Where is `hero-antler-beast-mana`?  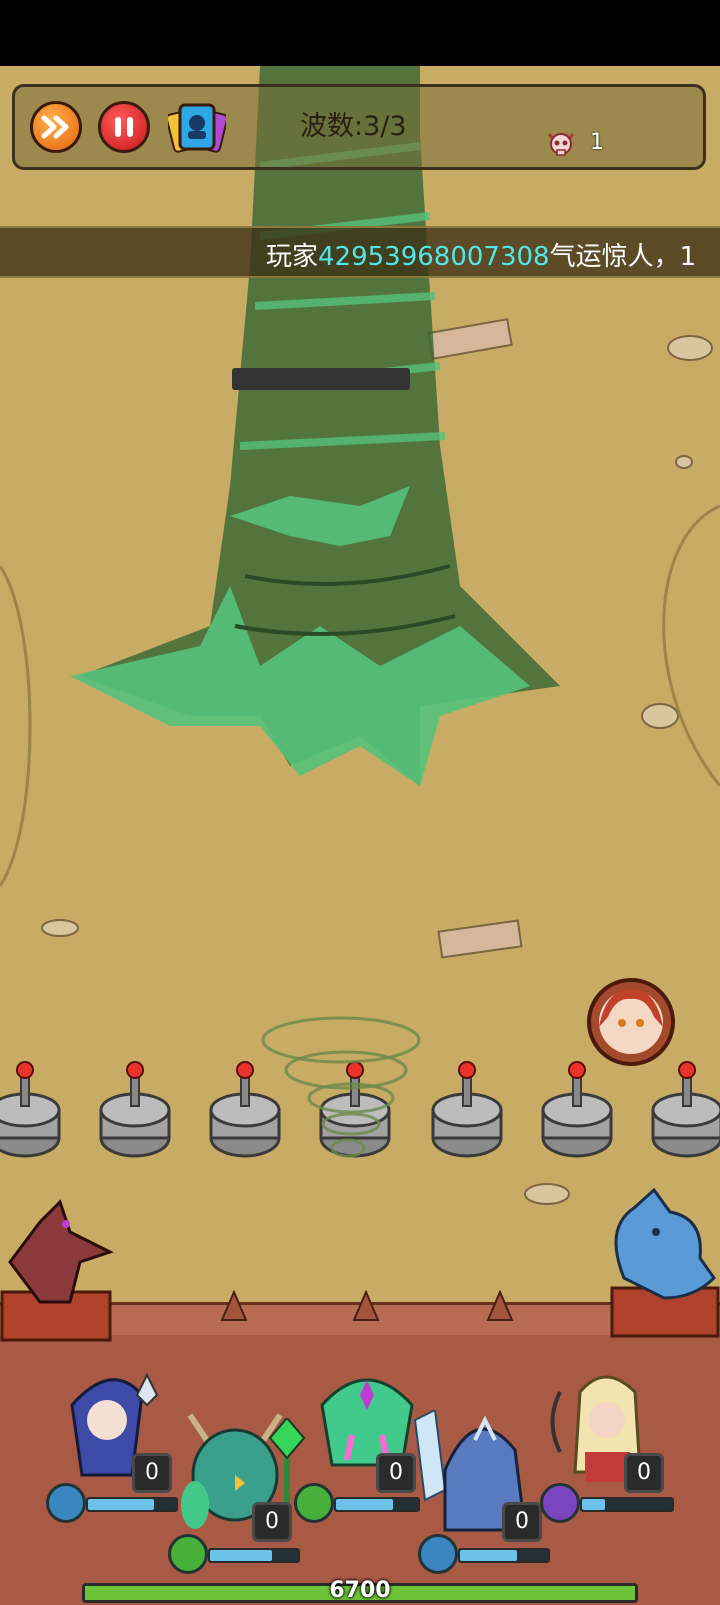 hero-antler-beast-mana is located at coordinates (254, 1555).